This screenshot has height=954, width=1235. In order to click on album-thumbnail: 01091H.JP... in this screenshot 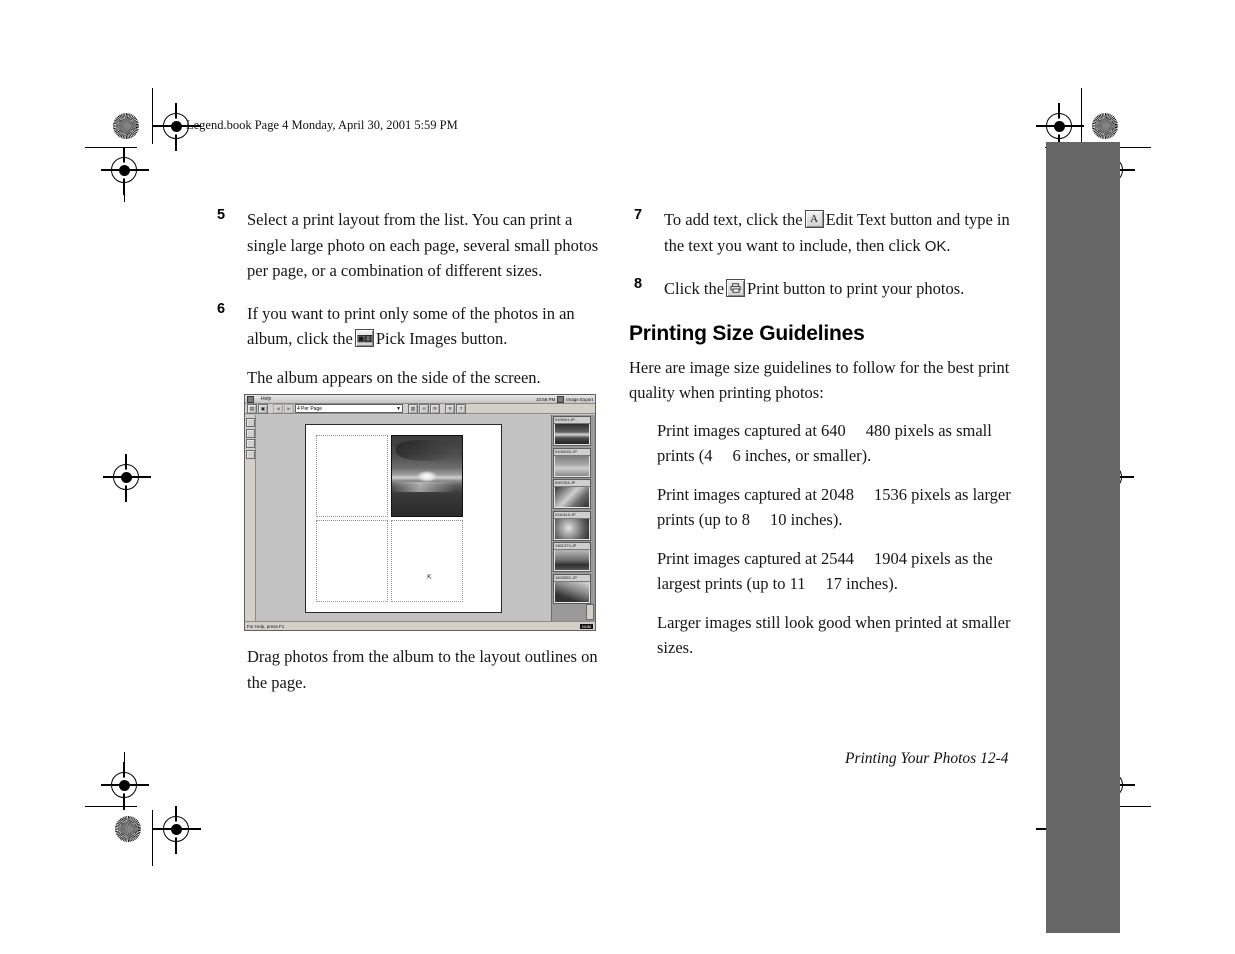, I will do `click(572, 431)`.